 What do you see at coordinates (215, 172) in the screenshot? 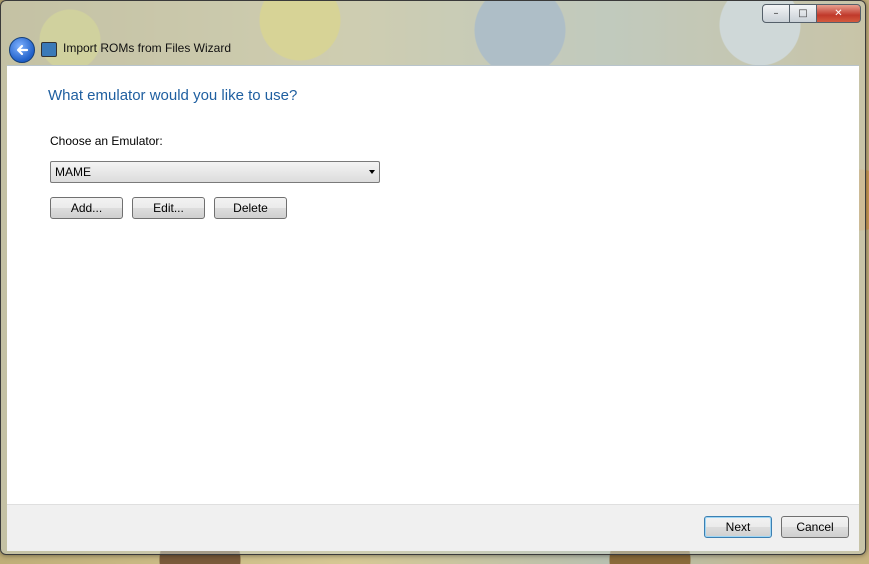
I see `emulator-dropdown: MAME` at bounding box center [215, 172].